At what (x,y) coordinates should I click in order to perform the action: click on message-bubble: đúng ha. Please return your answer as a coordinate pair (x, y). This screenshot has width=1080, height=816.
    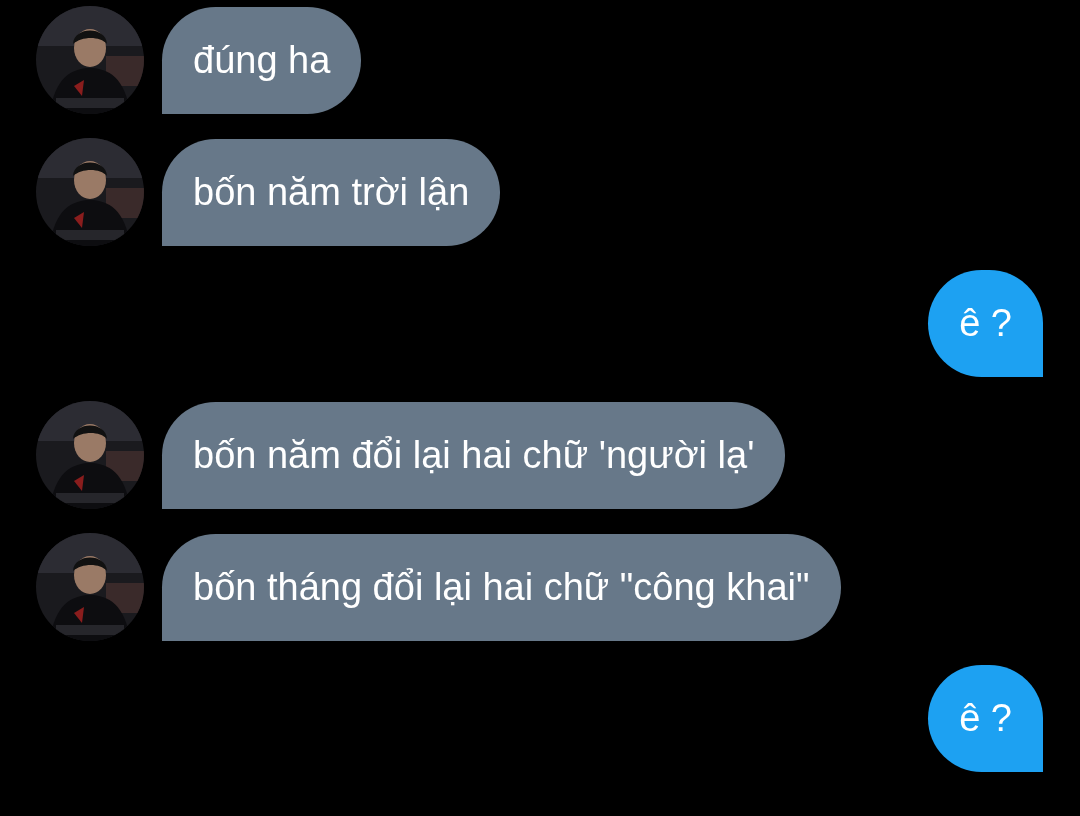
    Looking at the image, I should click on (262, 60).